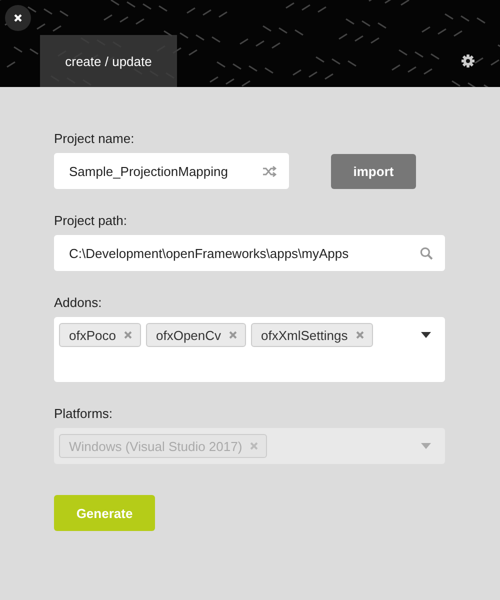 The image size is (500, 600). I want to click on addon-tag: ofxPoco, so click(100, 335).